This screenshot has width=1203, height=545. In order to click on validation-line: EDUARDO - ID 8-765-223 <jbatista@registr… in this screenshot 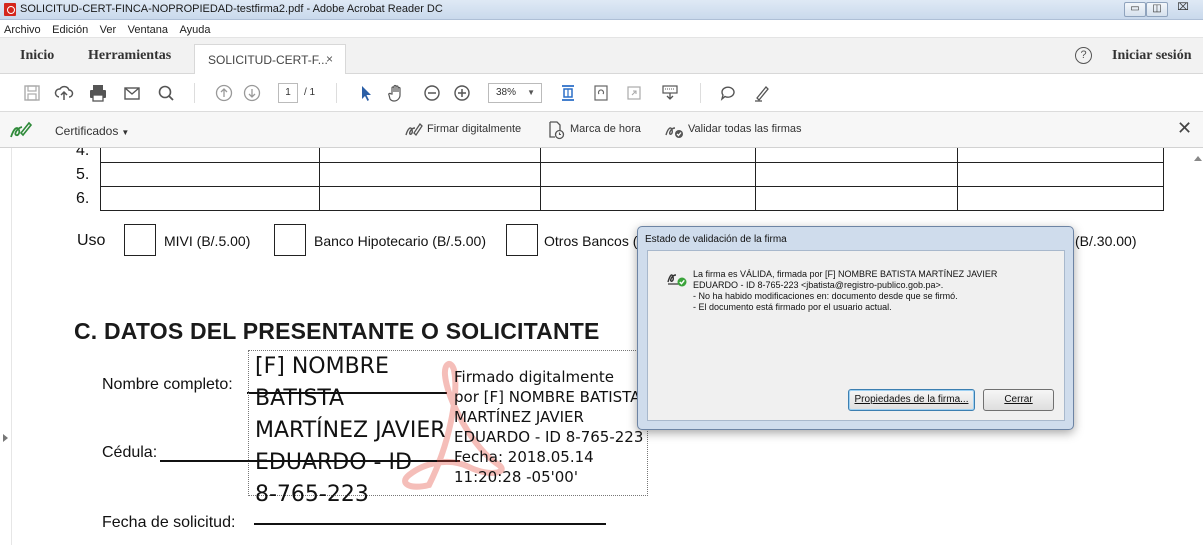, I will do `click(818, 285)`.